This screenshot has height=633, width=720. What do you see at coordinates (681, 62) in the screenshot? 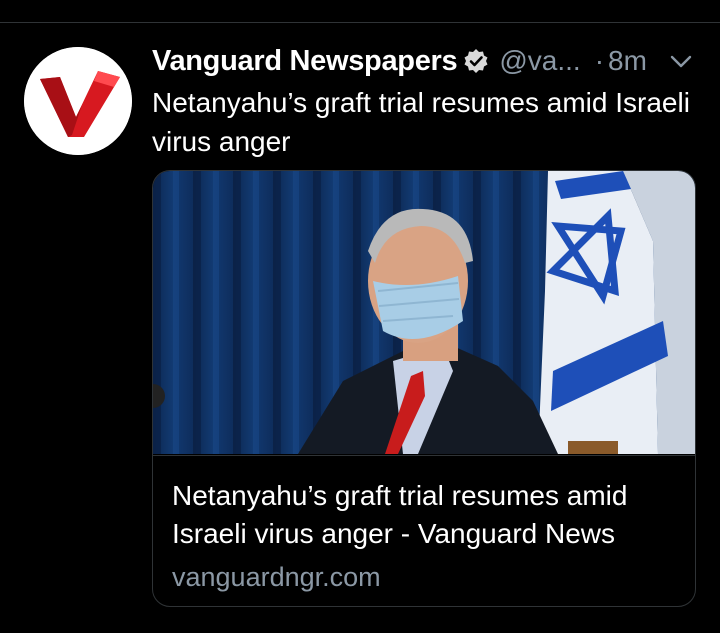
I see `chevron-down-icon` at bounding box center [681, 62].